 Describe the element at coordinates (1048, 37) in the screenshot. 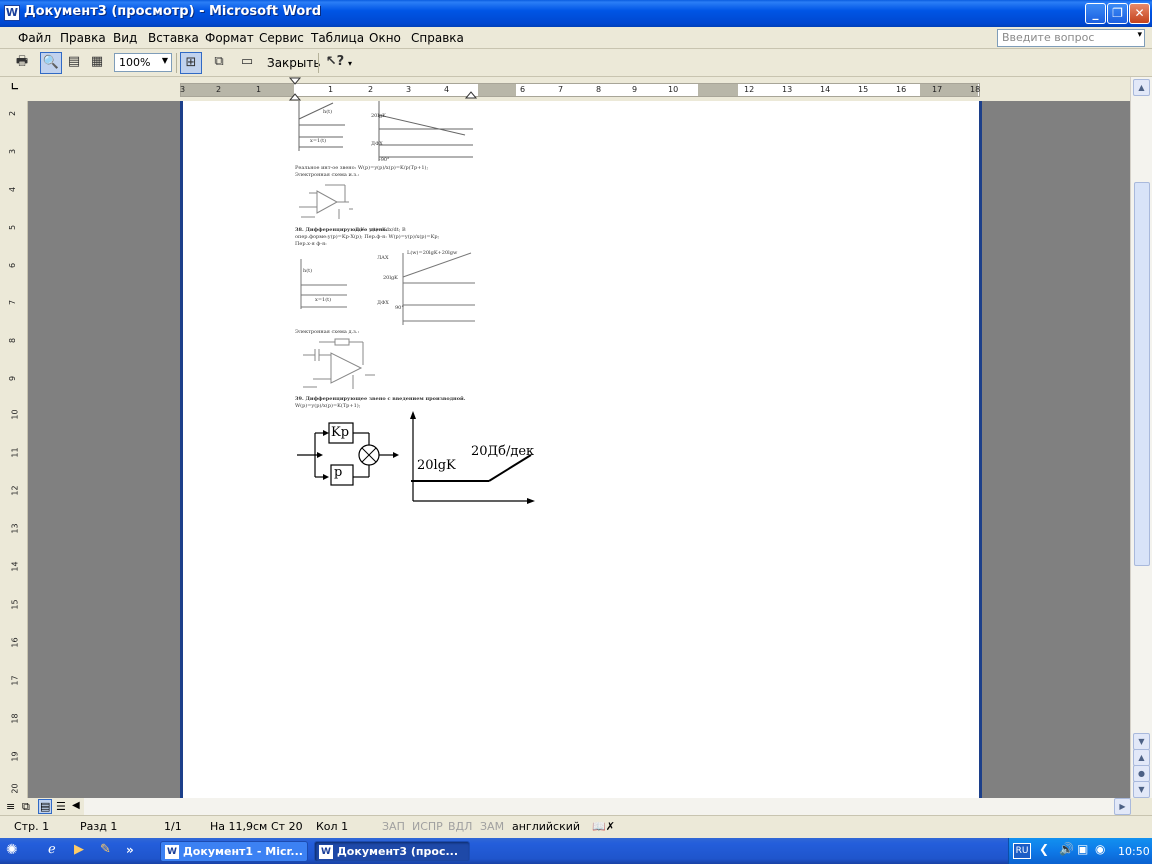

I see `ask-question-placeholder: Введите вопрос` at that location.